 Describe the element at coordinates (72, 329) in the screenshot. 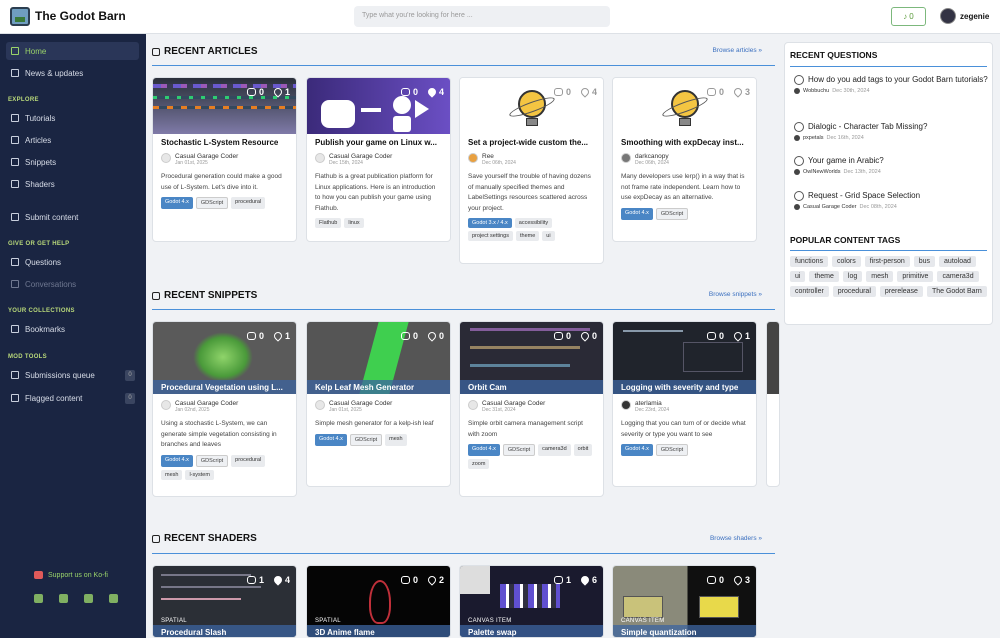

I see `sidebar-item-bookmarks: Bookmarks` at that location.